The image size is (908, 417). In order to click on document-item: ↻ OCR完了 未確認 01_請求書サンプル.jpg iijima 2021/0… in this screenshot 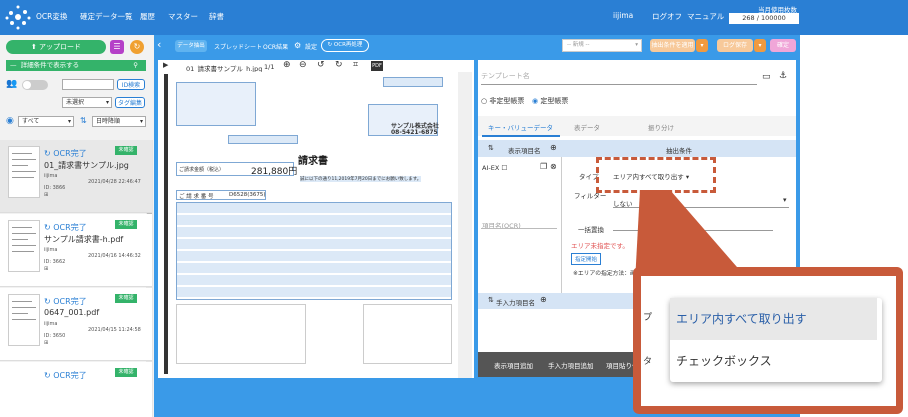, I will do `click(76, 176)`.